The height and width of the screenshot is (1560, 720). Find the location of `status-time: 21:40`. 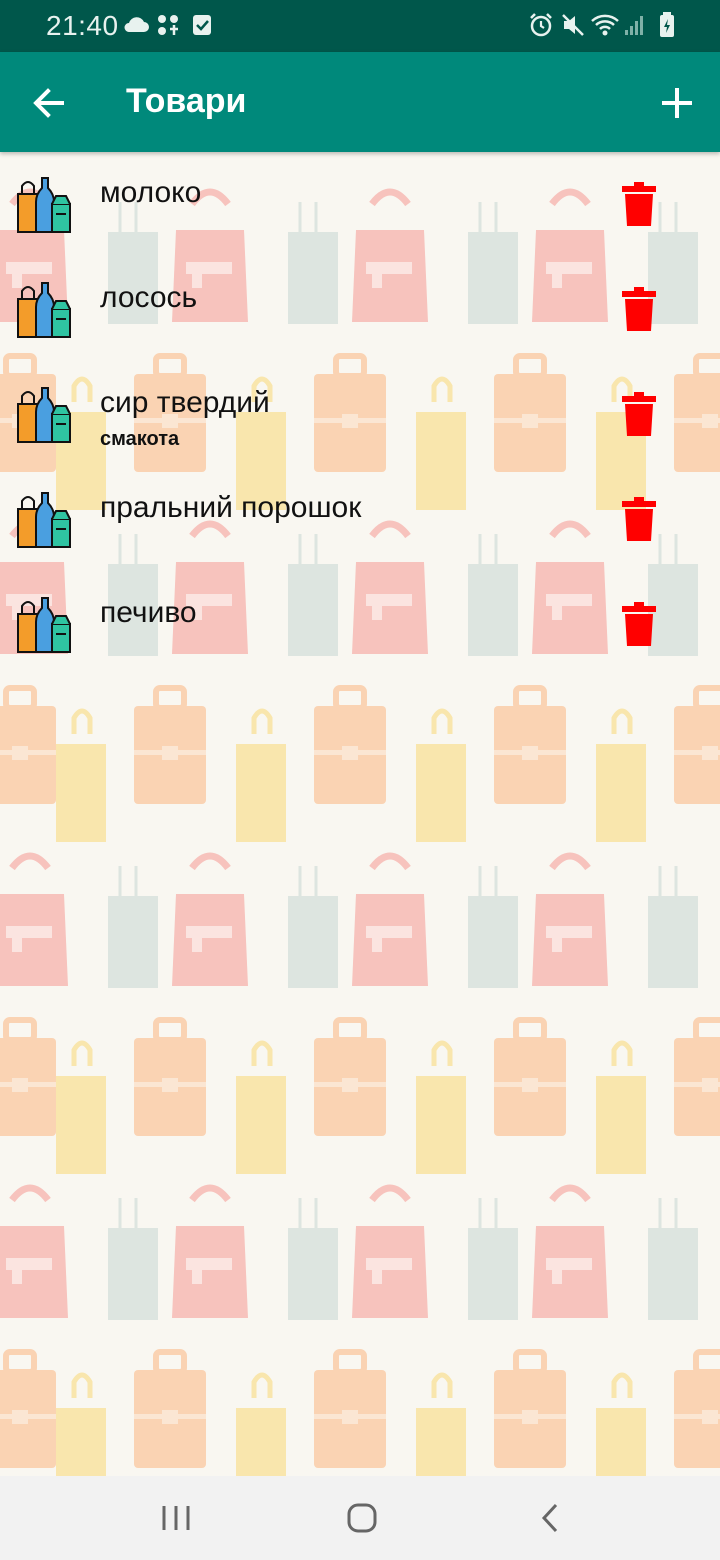

status-time: 21:40 is located at coordinates (82, 25).